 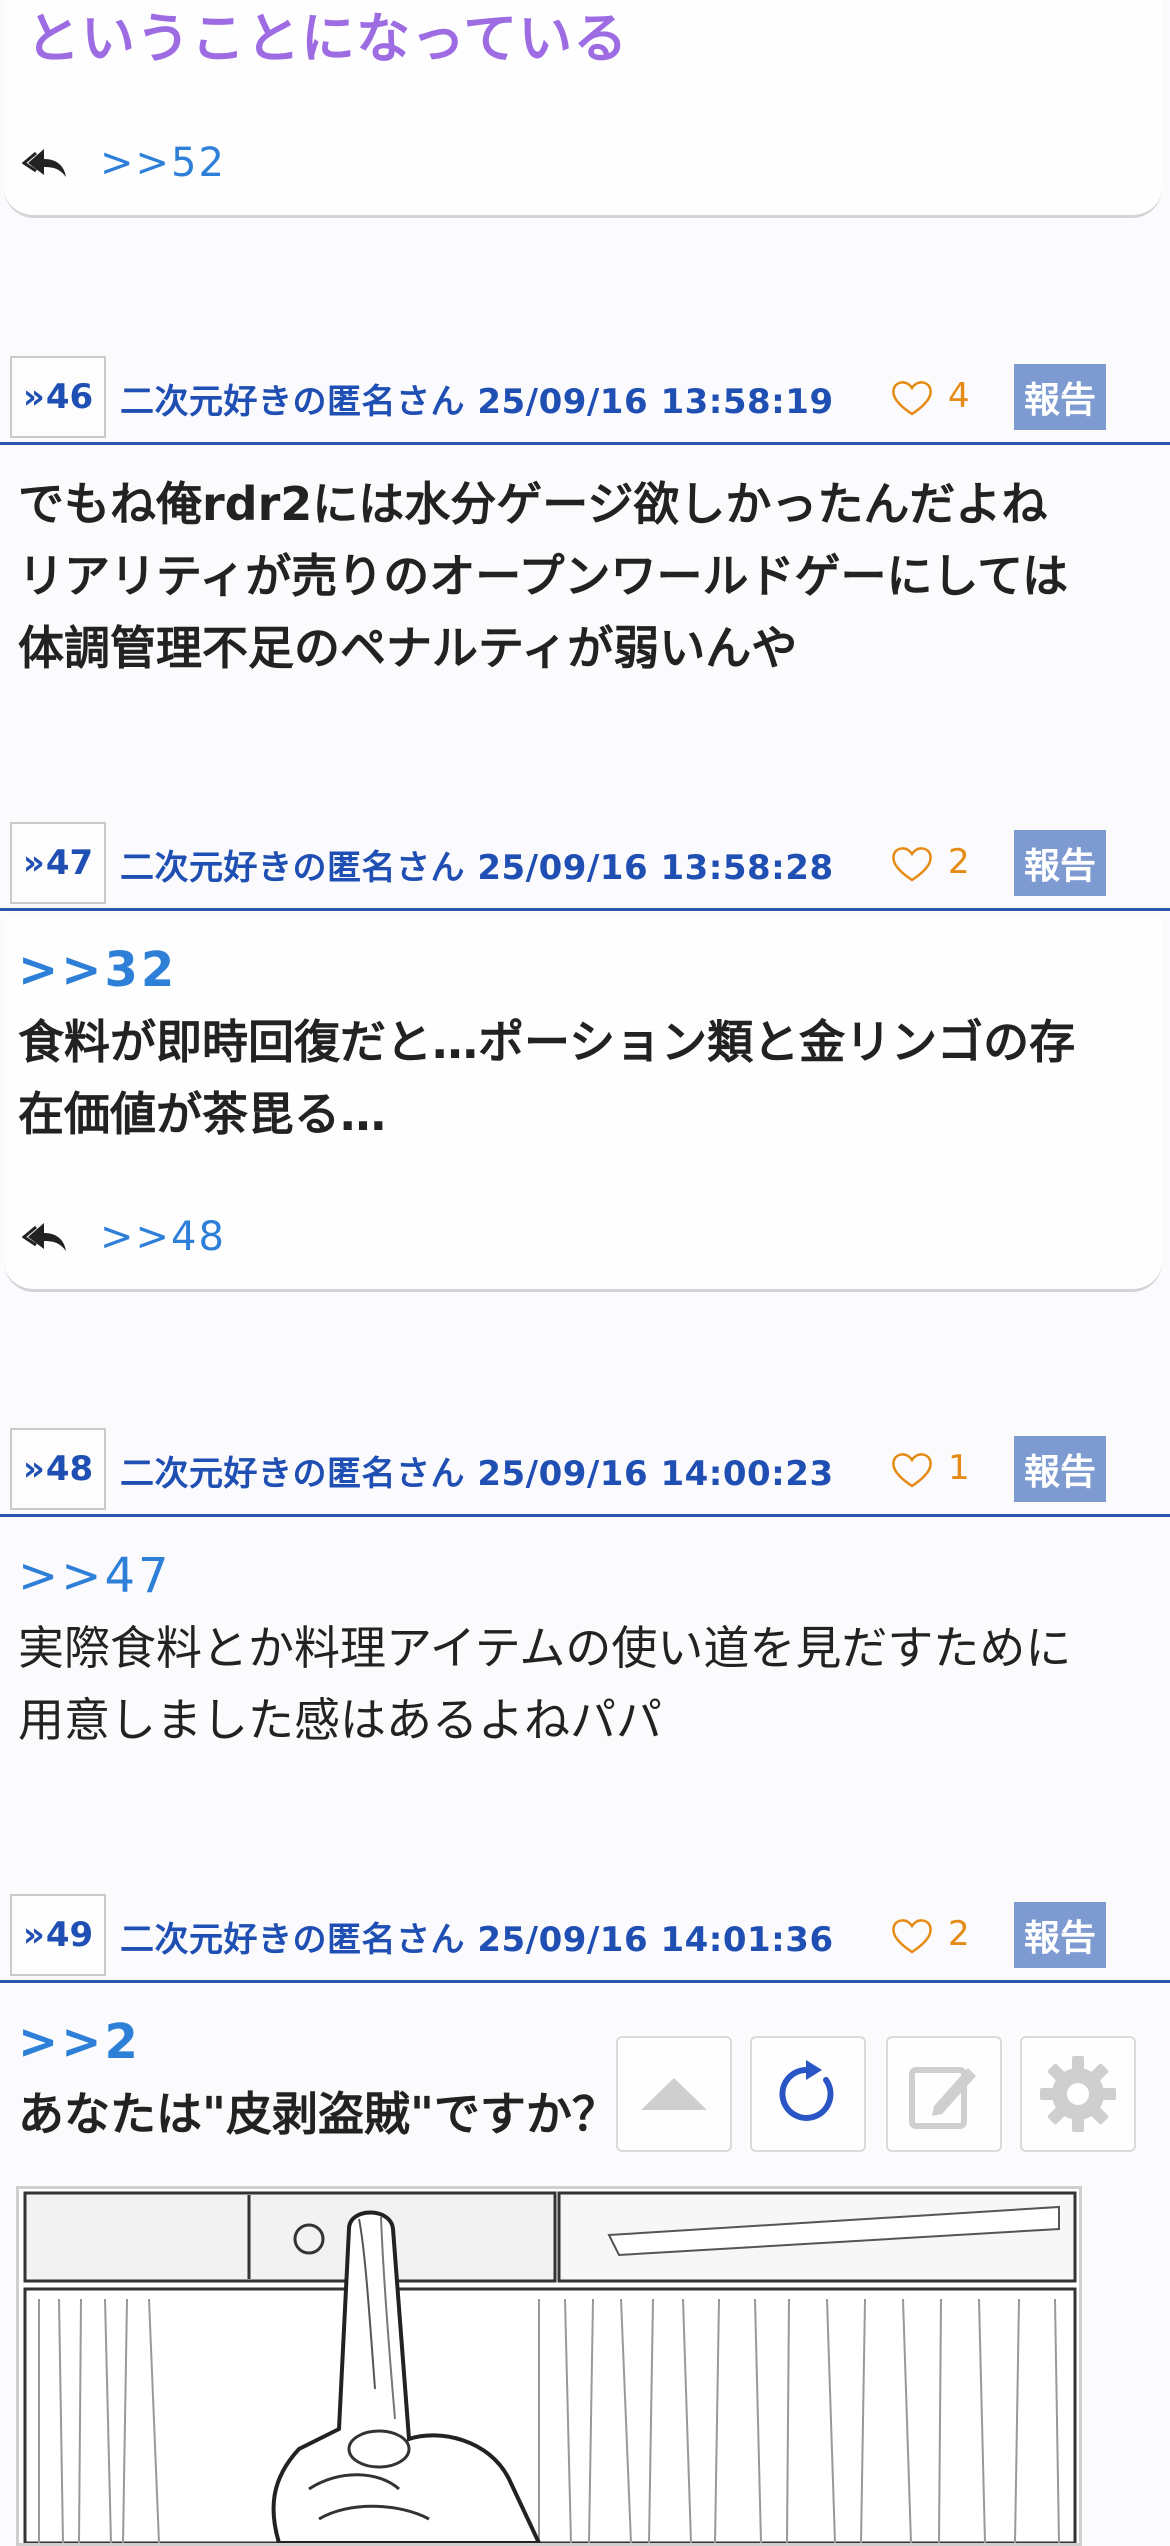 I want to click on scroll-top-button, so click(x=674, y=2094).